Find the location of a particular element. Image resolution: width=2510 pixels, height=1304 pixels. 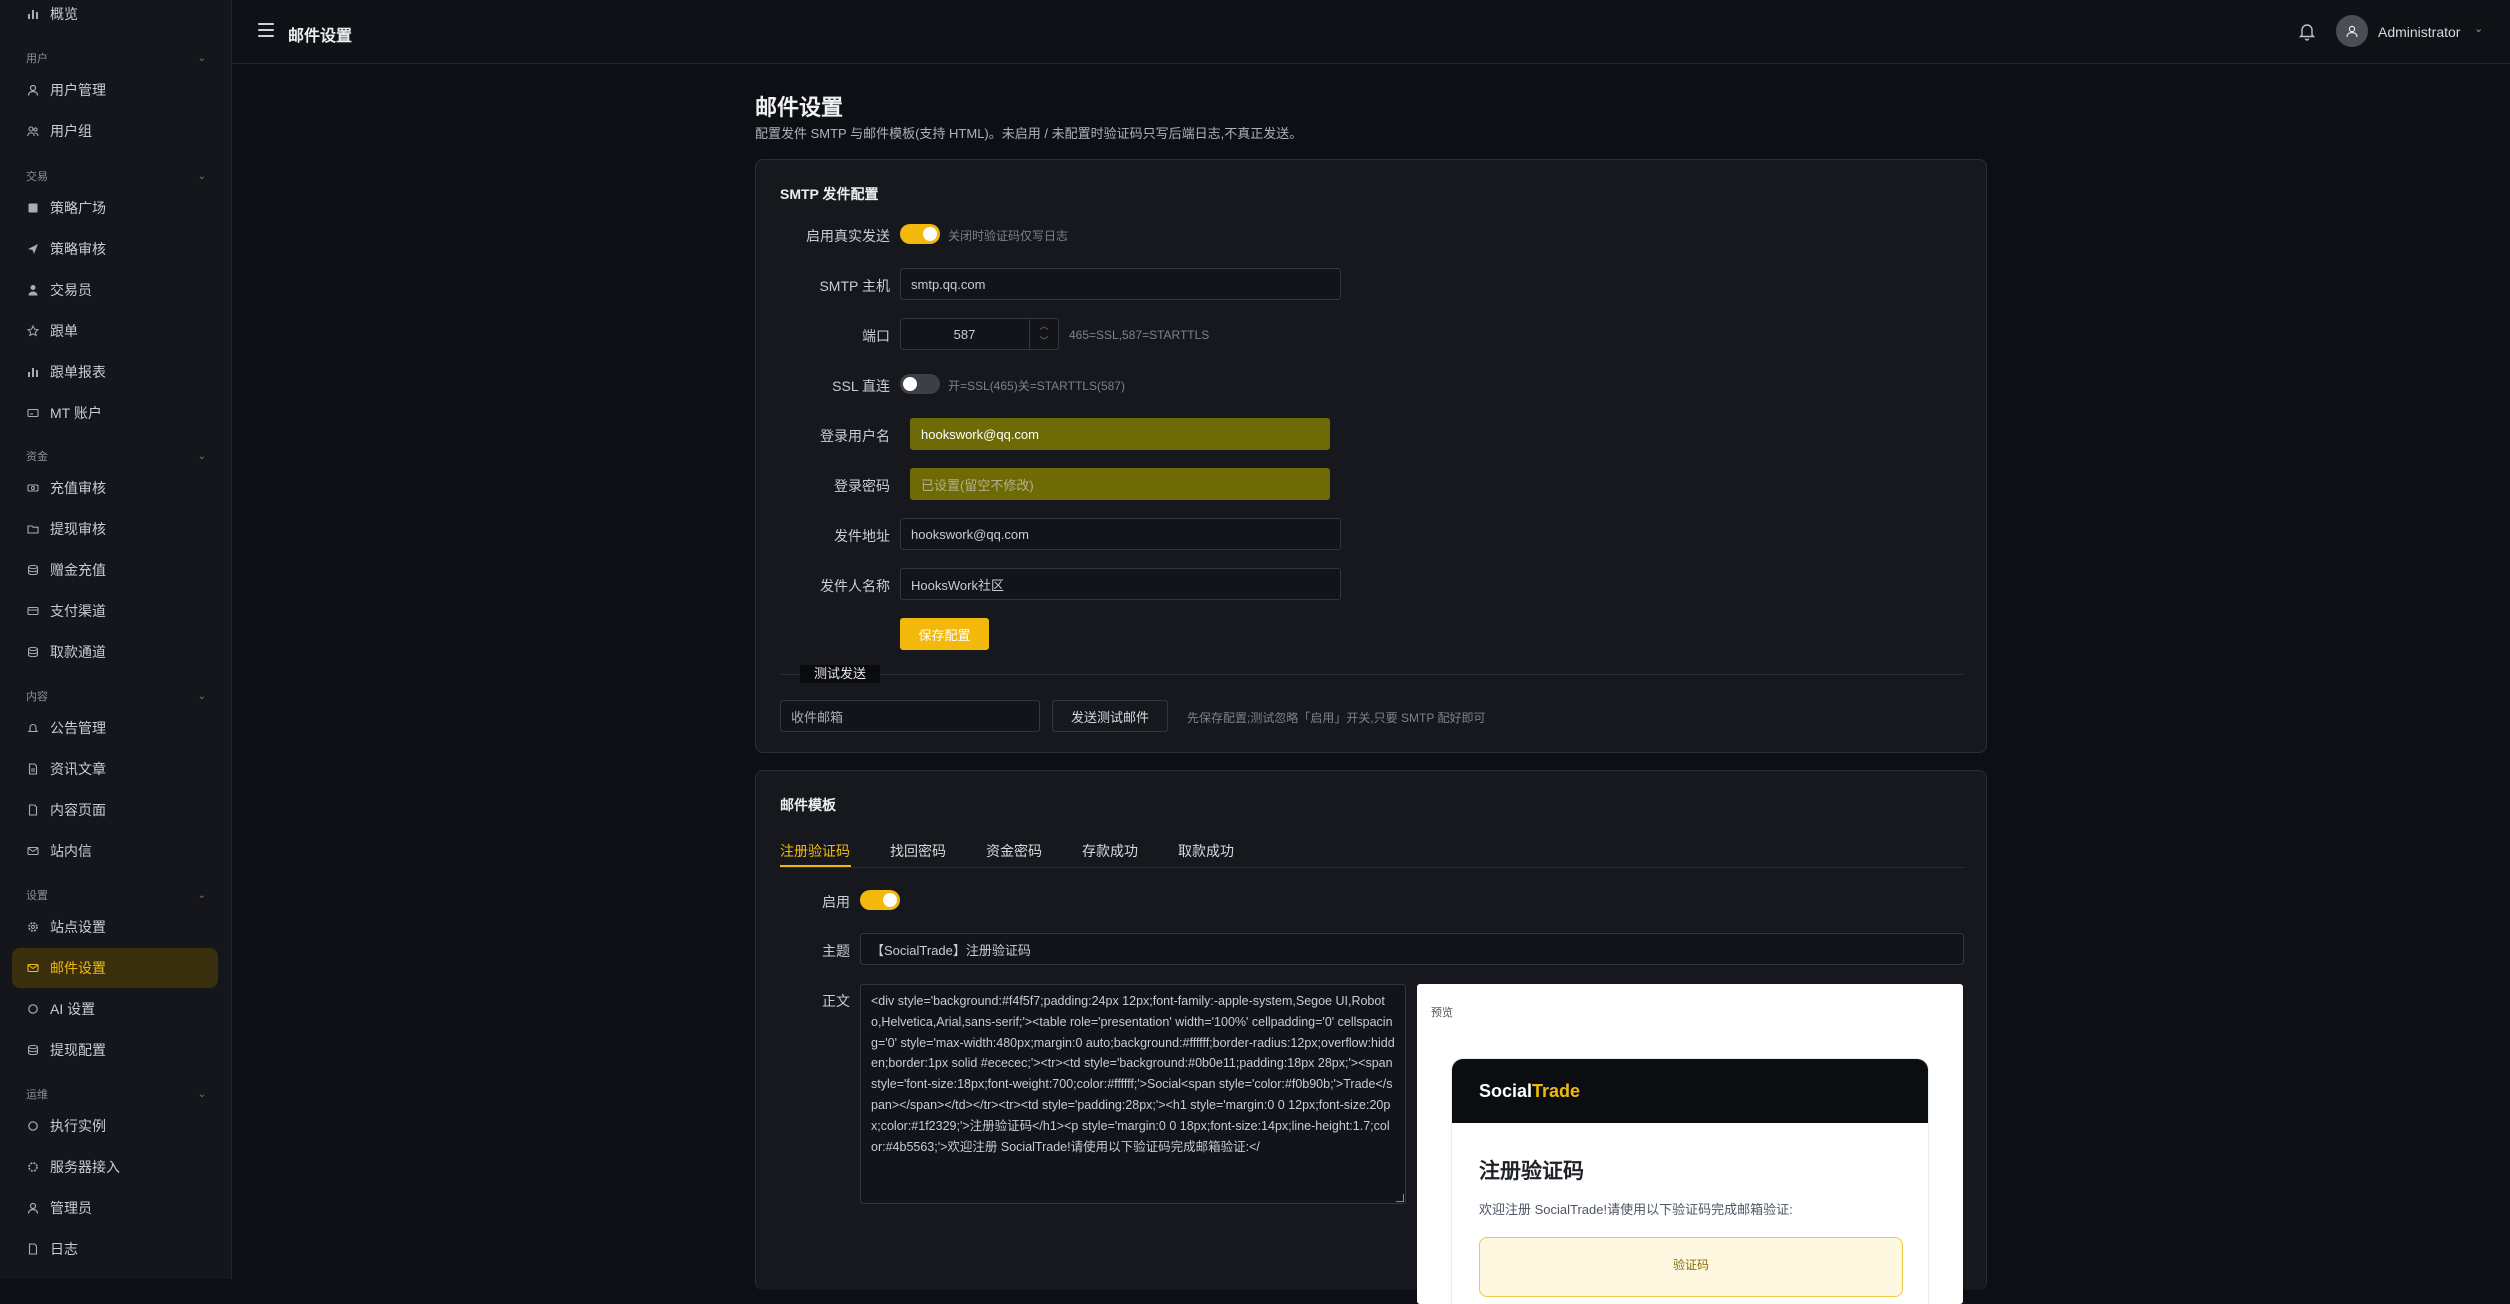

tab-withdraw-success: 取款成功 is located at coordinates (1206, 851).